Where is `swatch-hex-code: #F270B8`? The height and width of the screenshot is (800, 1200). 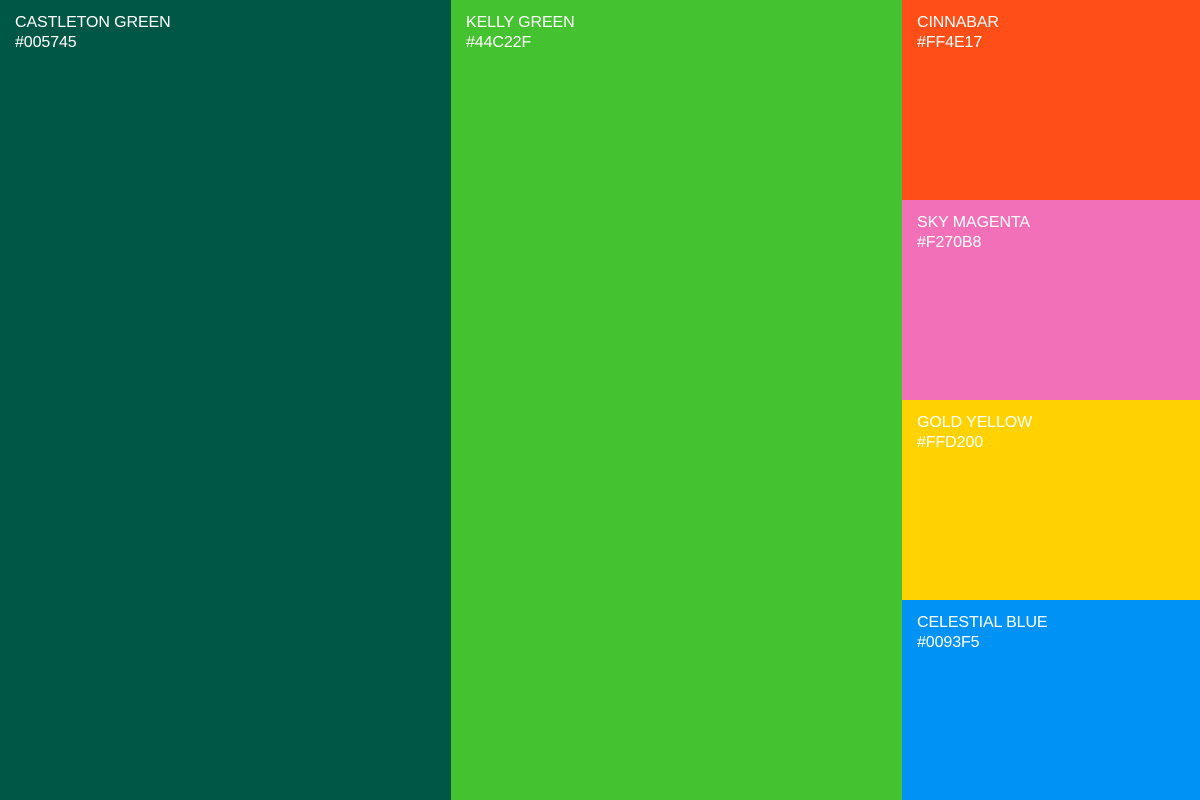
swatch-hex-code: #F270B8 is located at coordinates (949, 242).